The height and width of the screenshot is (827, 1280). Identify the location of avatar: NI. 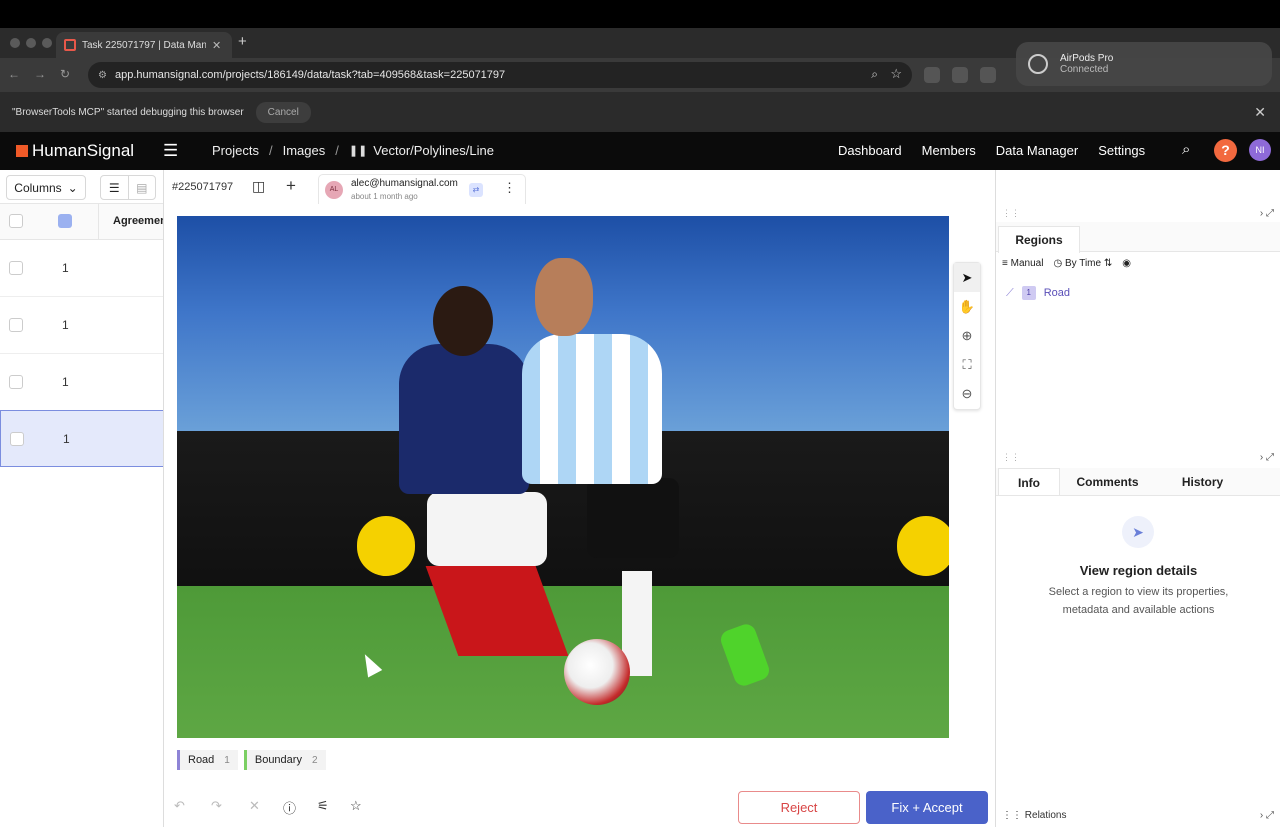
(1260, 150).